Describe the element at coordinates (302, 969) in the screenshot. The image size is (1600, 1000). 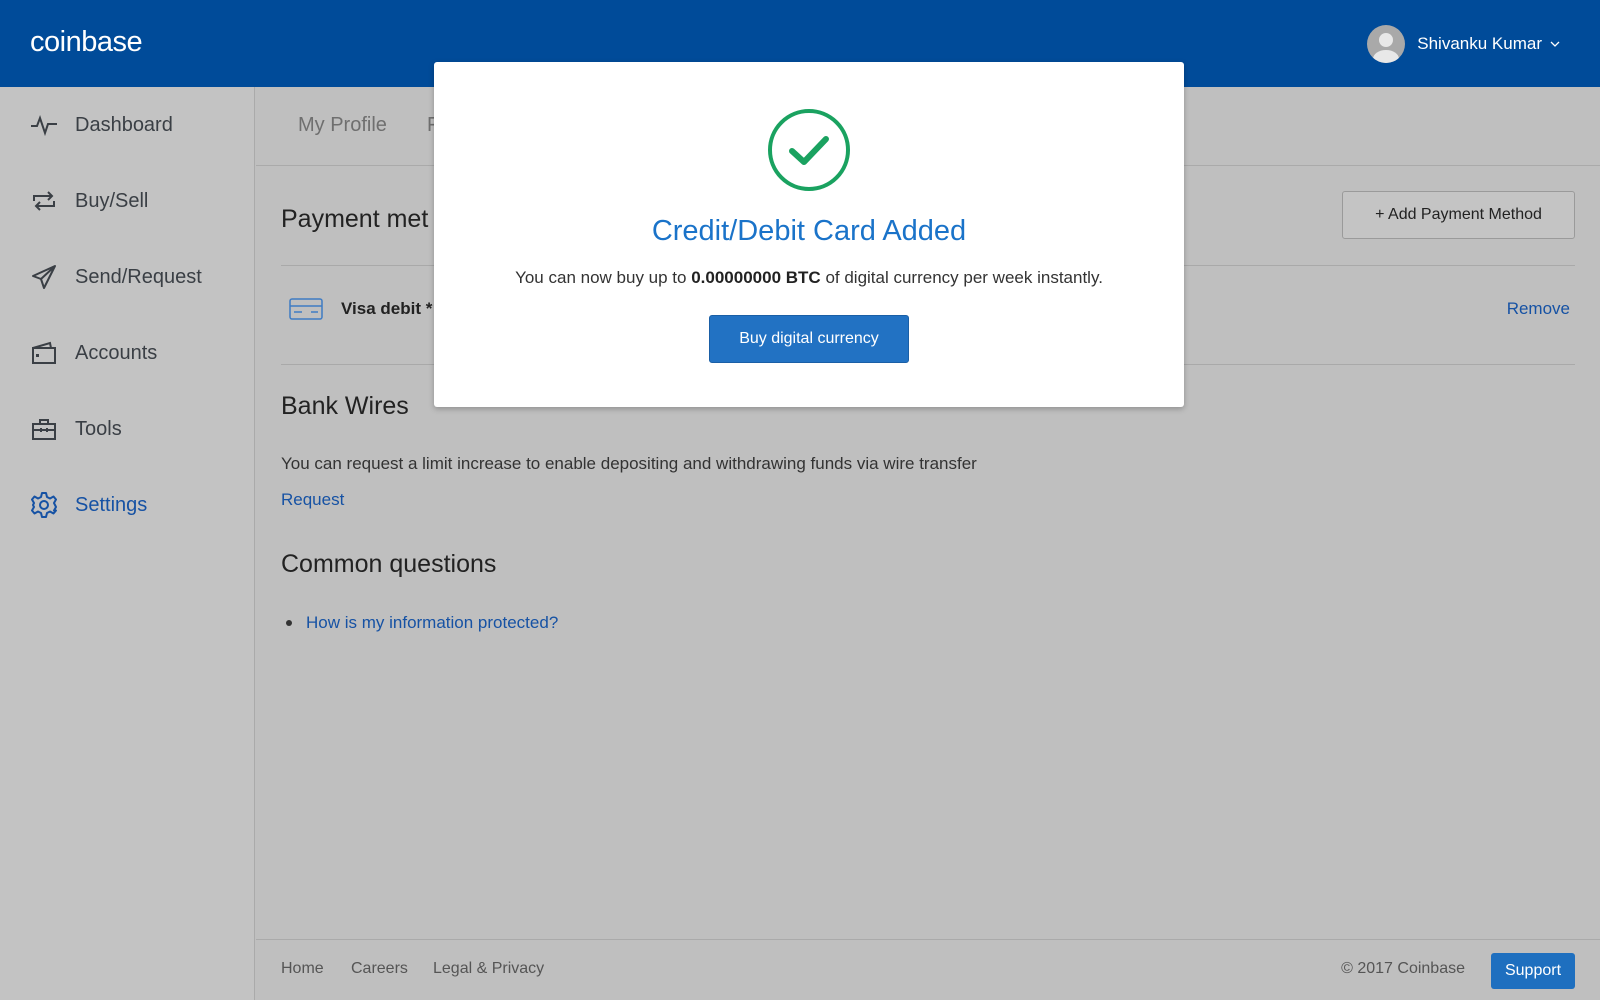
I see `footer-link-home: Home` at that location.